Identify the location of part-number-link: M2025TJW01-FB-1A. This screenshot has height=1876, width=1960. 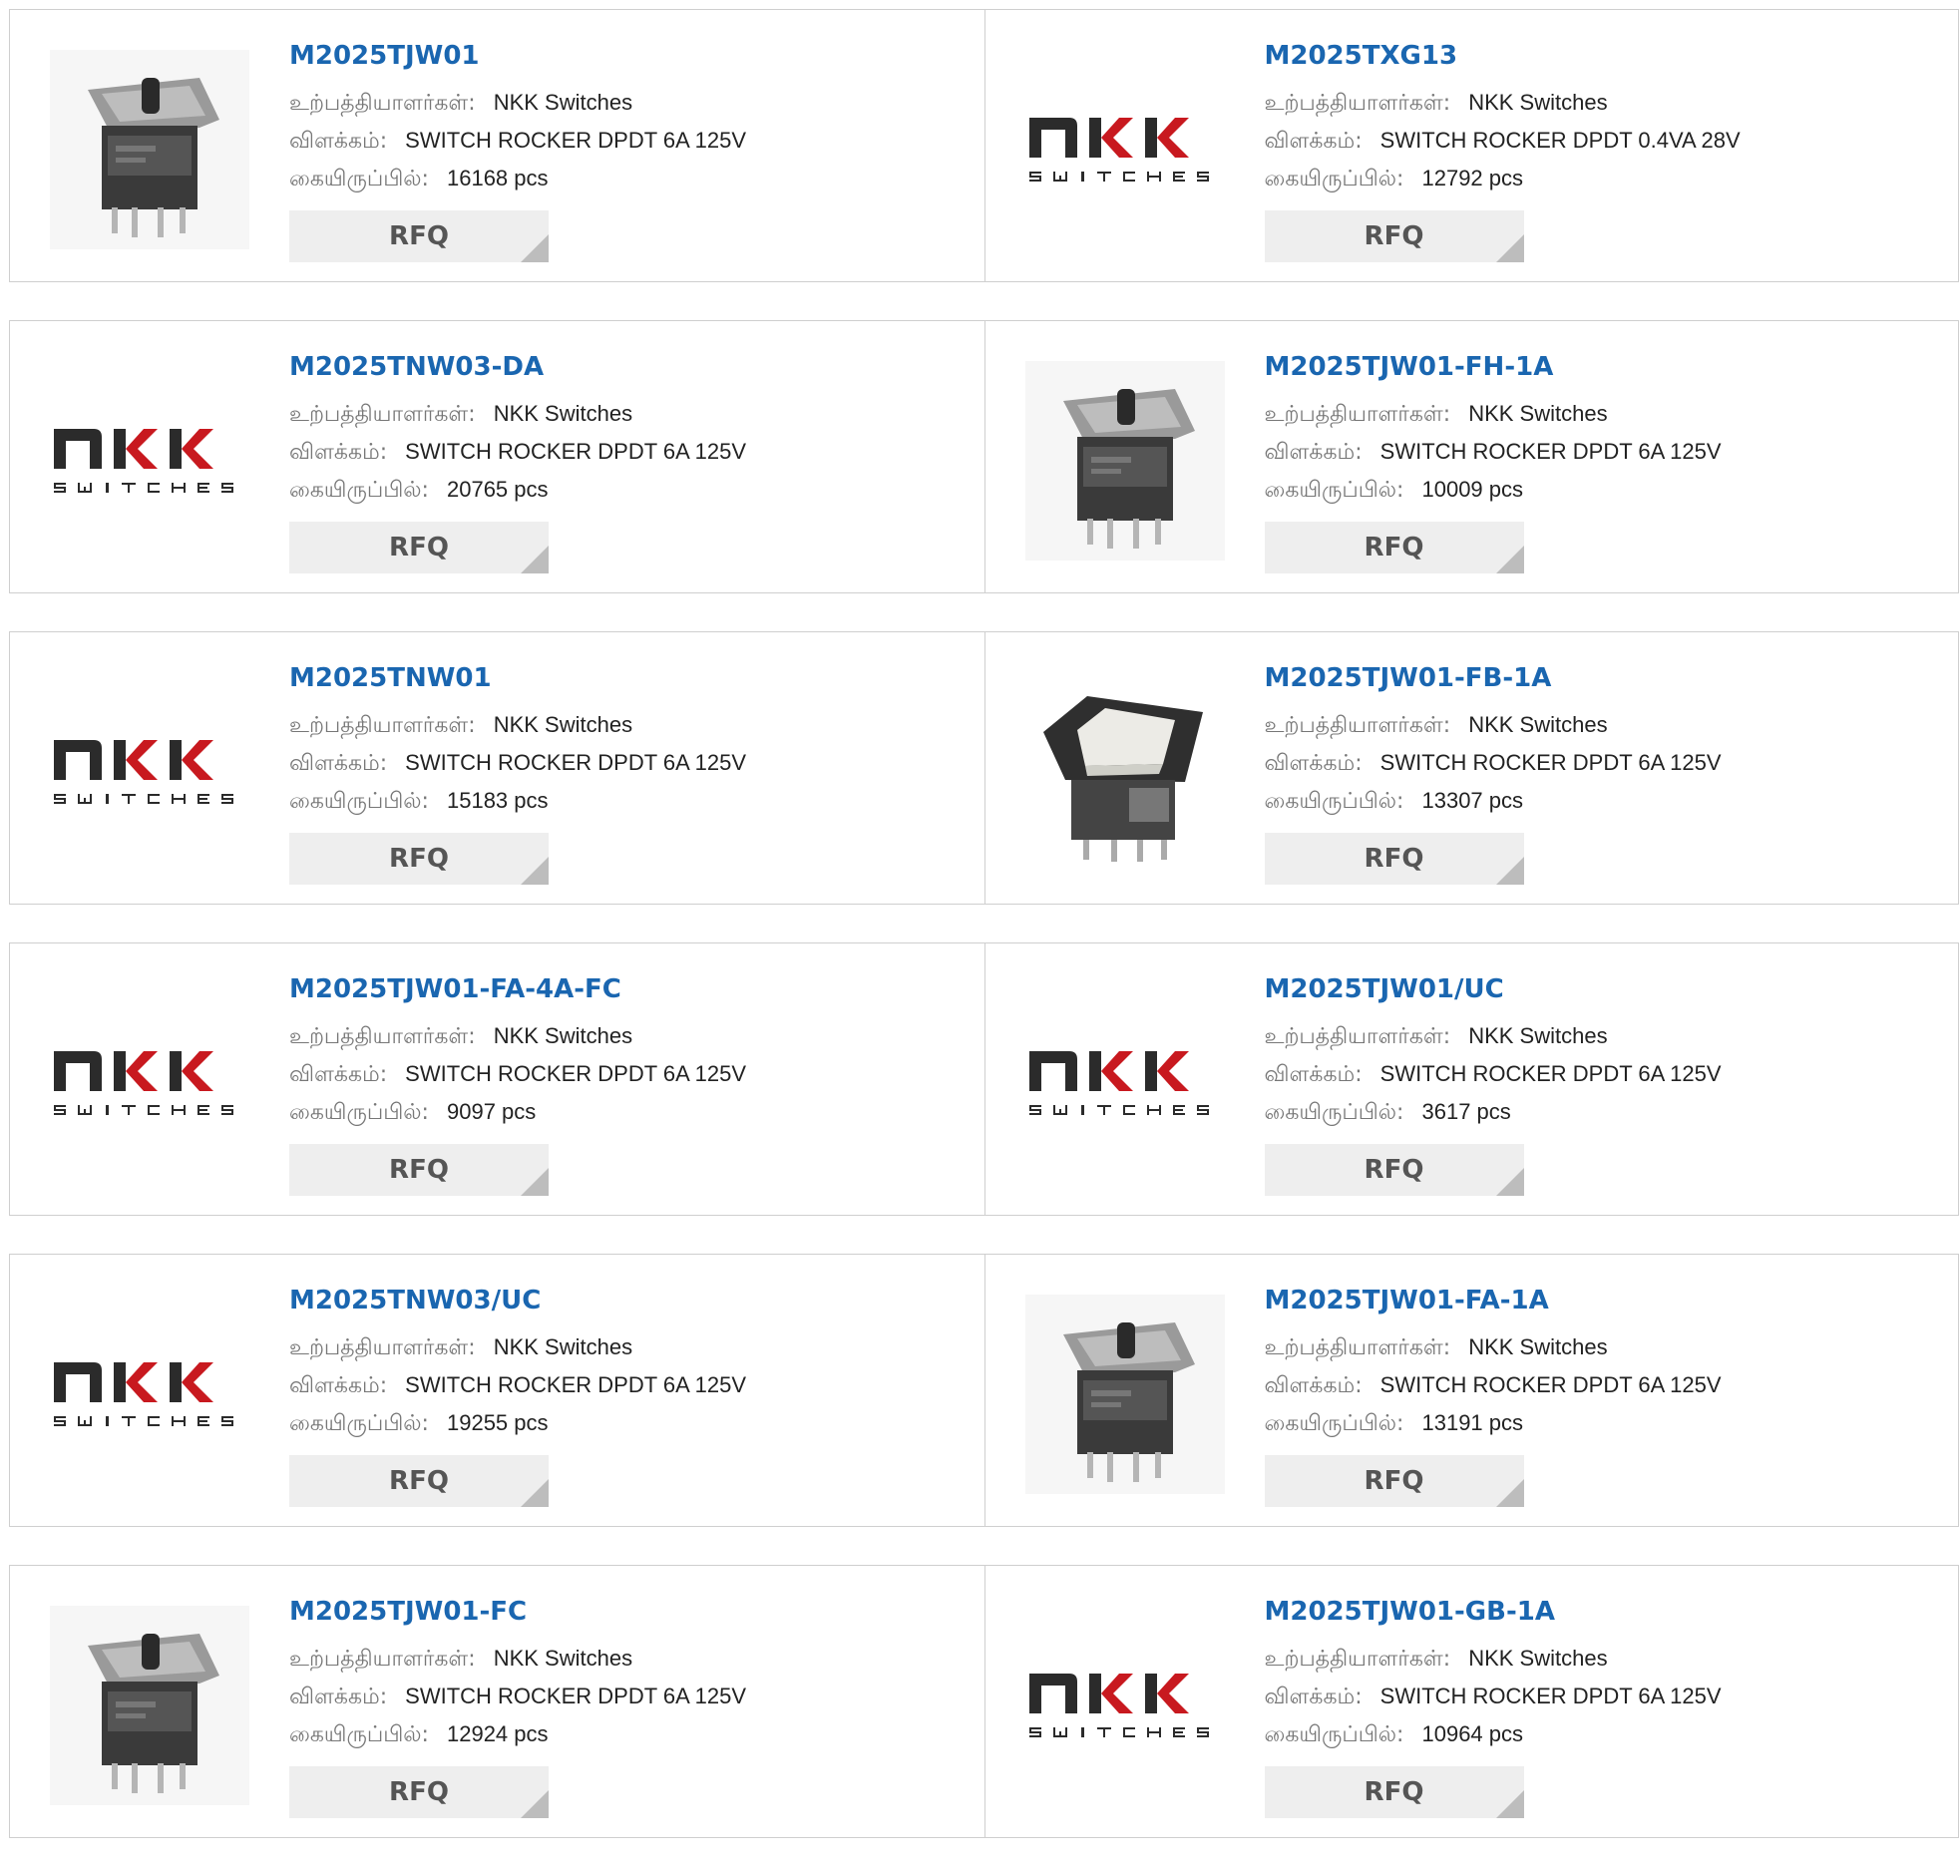
(1602, 678).